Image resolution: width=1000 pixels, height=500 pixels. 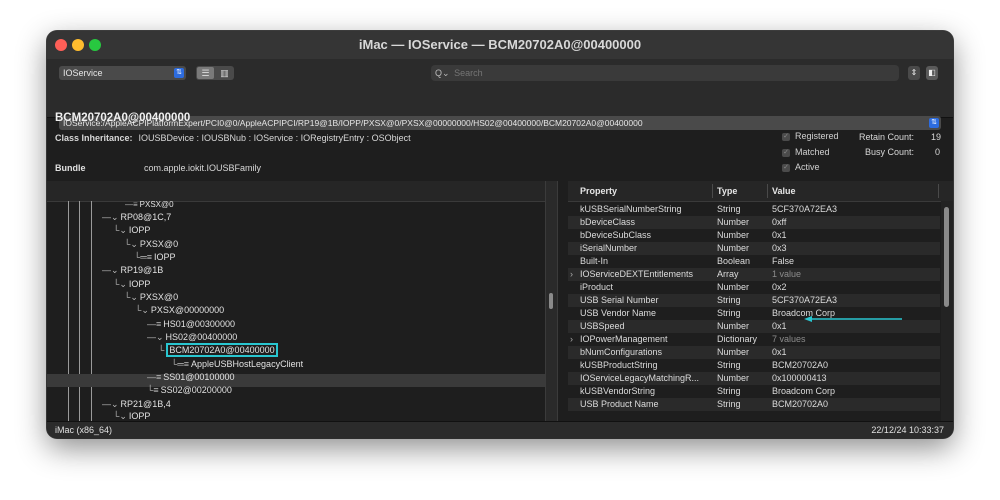 What do you see at coordinates (817, 136) in the screenshot?
I see `registered-label: Registered` at bounding box center [817, 136].